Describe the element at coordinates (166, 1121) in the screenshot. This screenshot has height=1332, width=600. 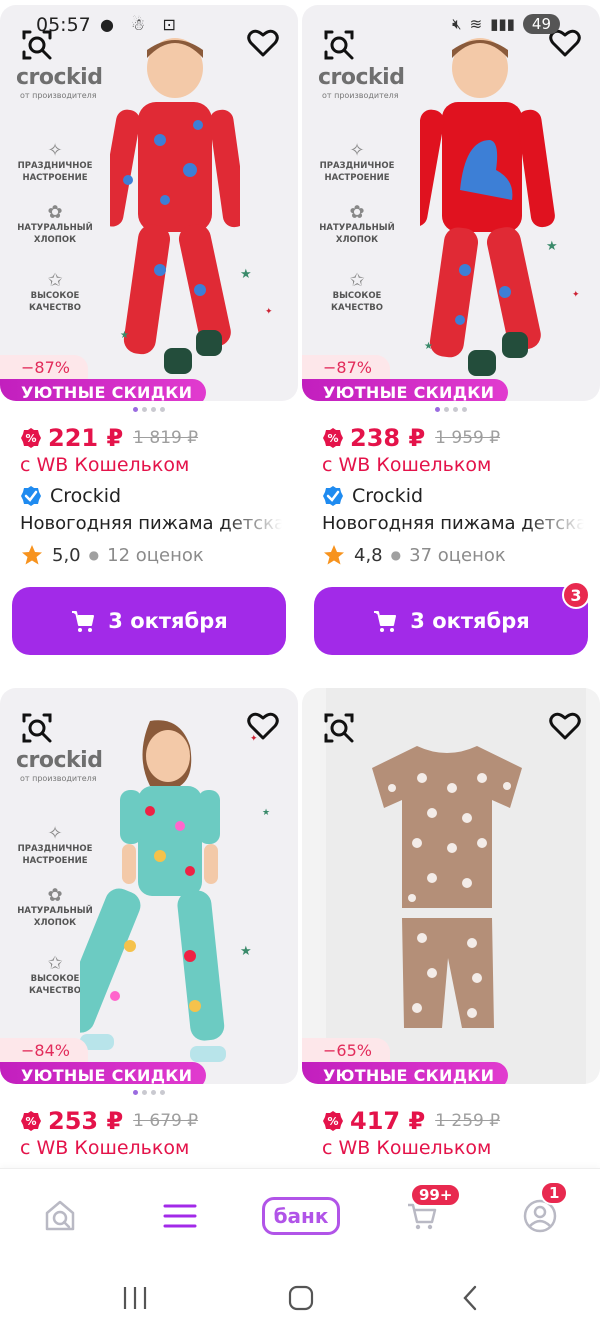
I see `old-price: 1 679 ₽` at that location.